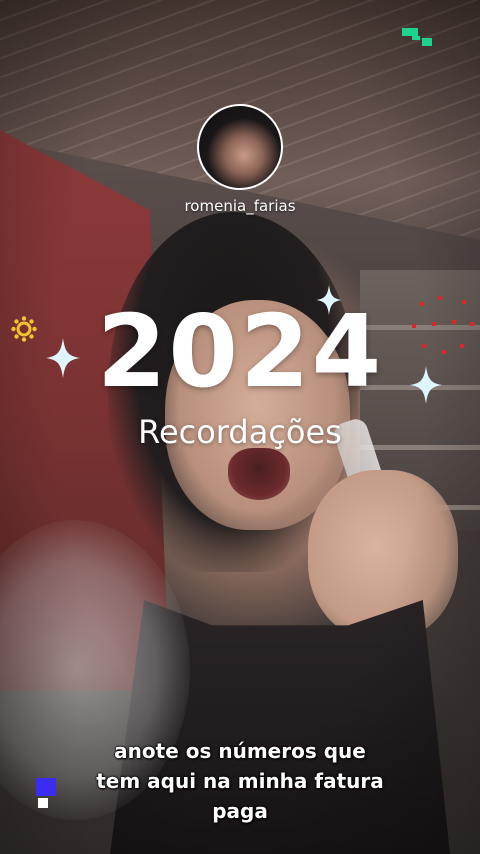 Image resolution: width=480 pixels, height=854 pixels. I want to click on pixel-blocks-icon, so click(46, 793).